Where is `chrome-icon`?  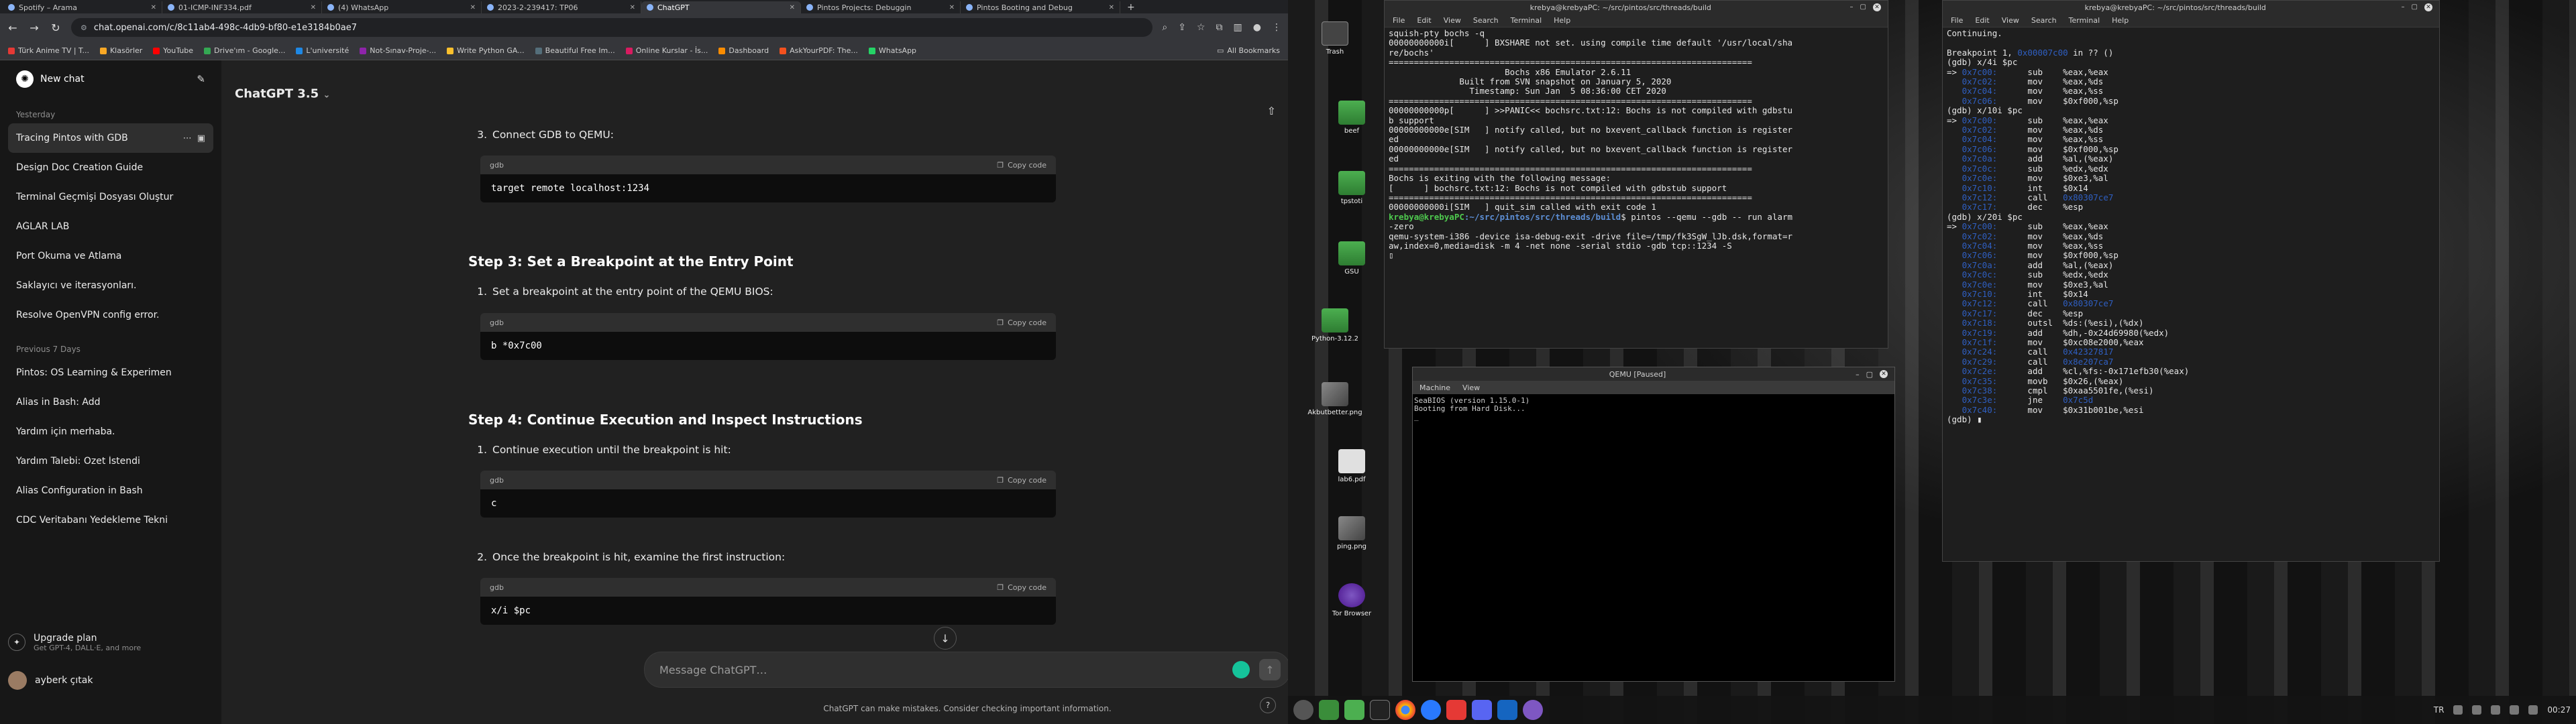 chrome-icon is located at coordinates (1405, 710).